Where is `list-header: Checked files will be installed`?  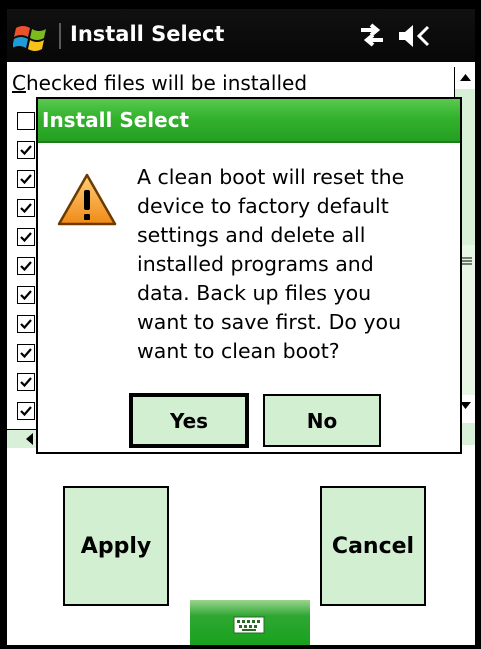 list-header: Checked files will be installed is located at coordinates (159, 83).